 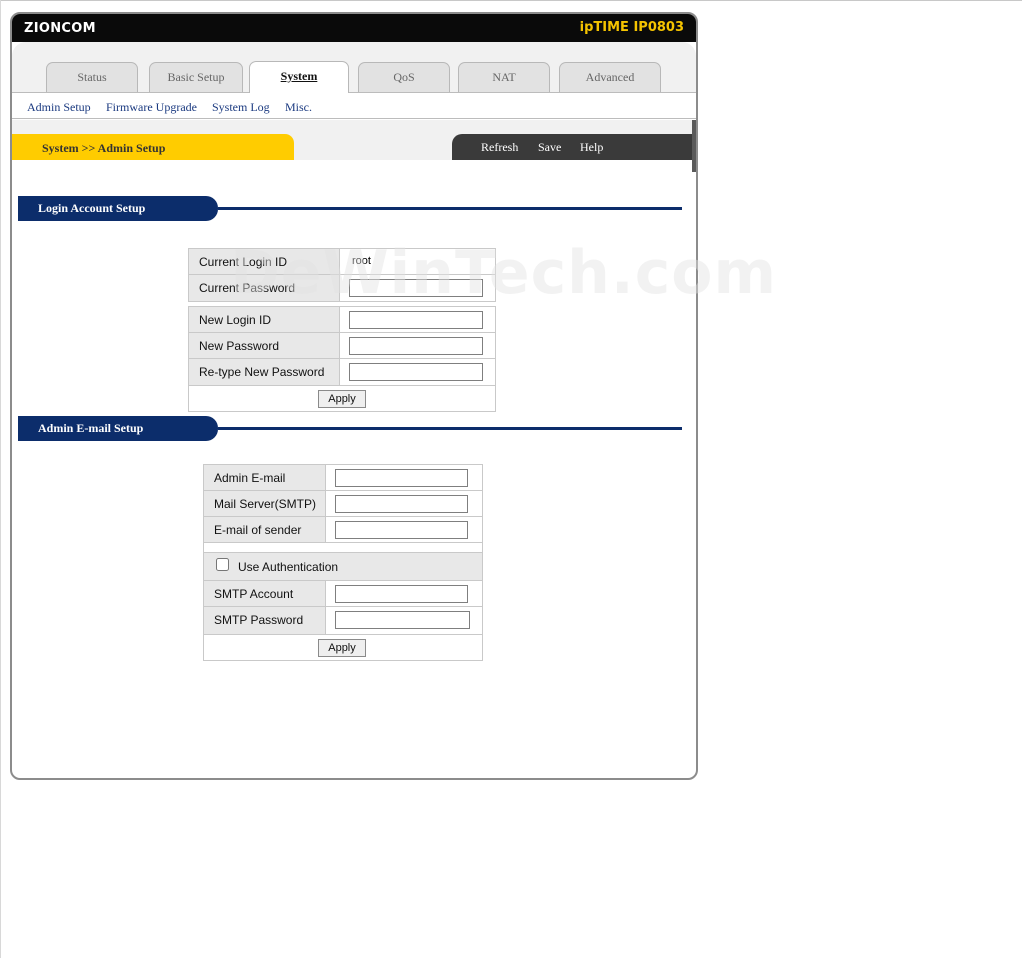 I want to click on admin-email-label: Admin E-mail, so click(x=265, y=477).